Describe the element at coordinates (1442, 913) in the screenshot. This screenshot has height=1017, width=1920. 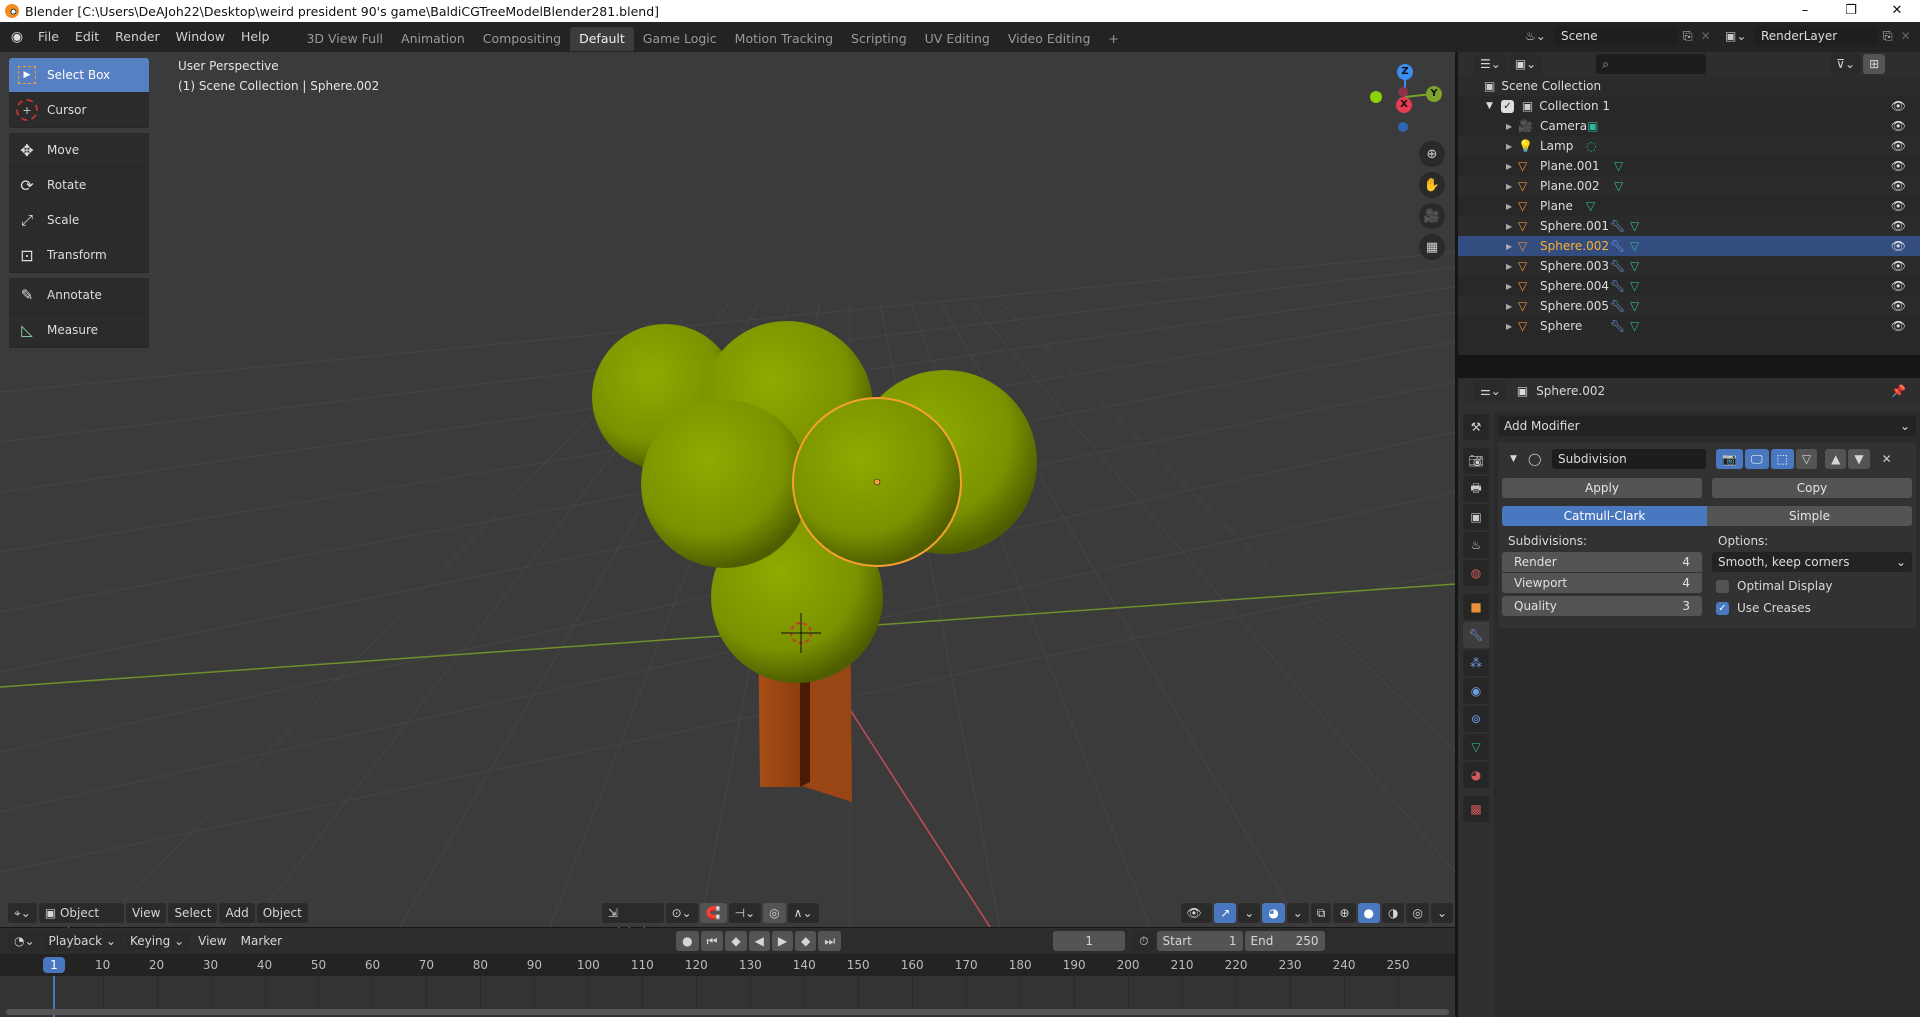
I see `shading-dropdown: ⌄` at that location.